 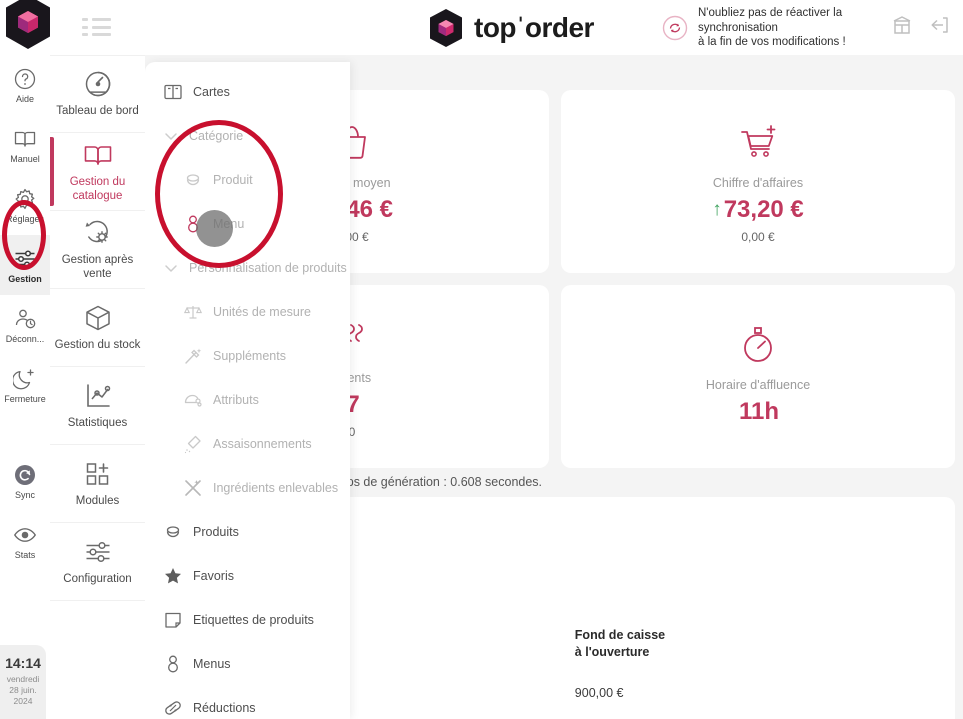 I want to click on nav-label: Configuration, so click(x=97, y=578).